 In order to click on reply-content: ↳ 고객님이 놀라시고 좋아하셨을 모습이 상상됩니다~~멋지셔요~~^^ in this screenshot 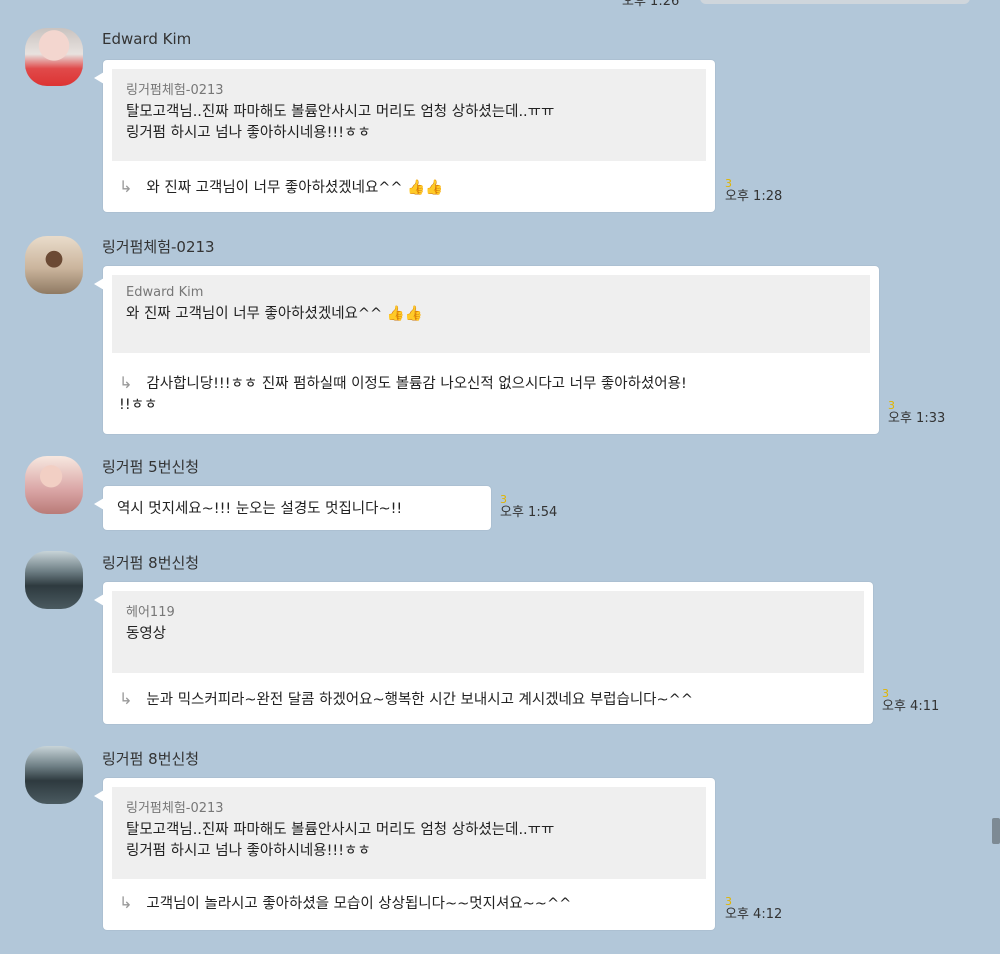, I will do `click(412, 903)`.